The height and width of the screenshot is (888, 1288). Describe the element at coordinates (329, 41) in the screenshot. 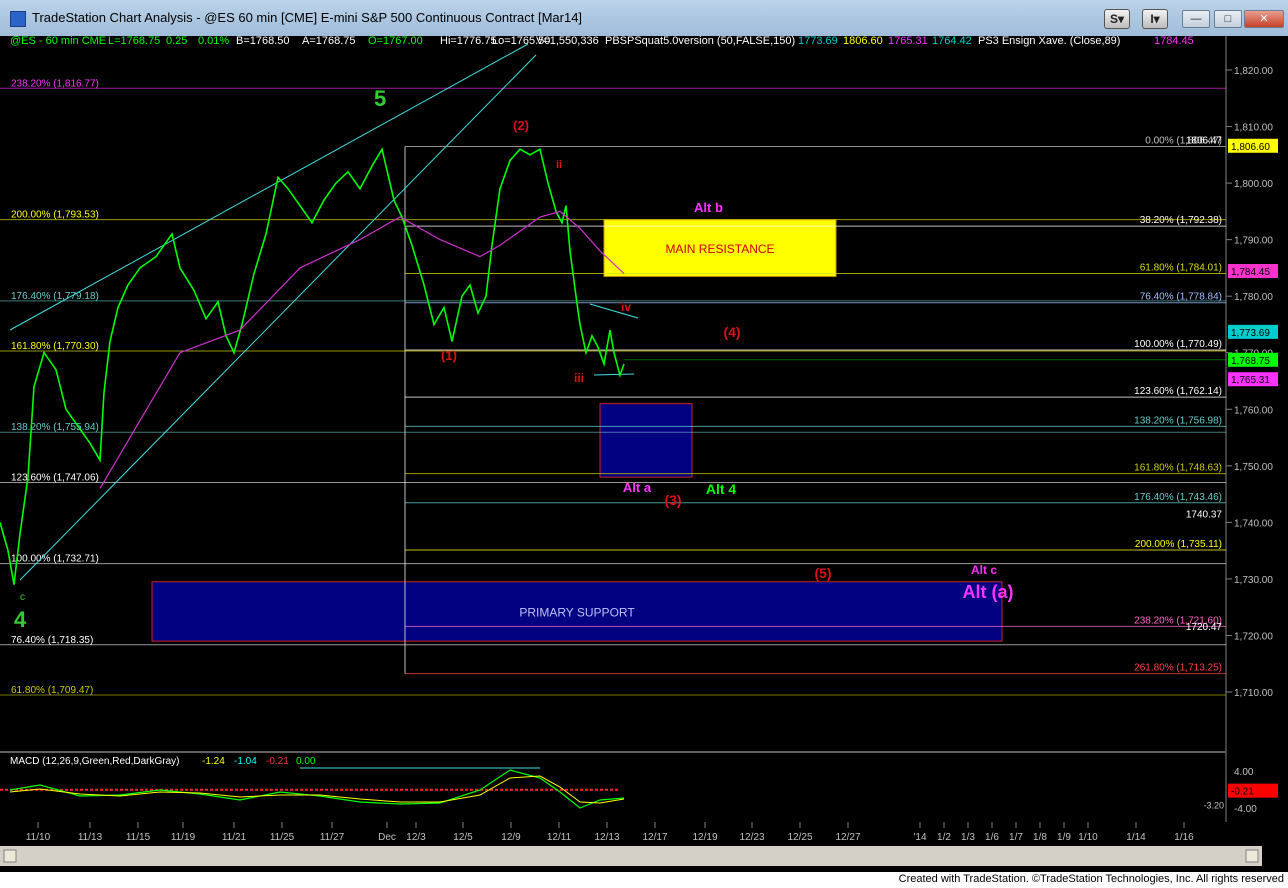

I see `header-ask: A=1768.75` at that location.